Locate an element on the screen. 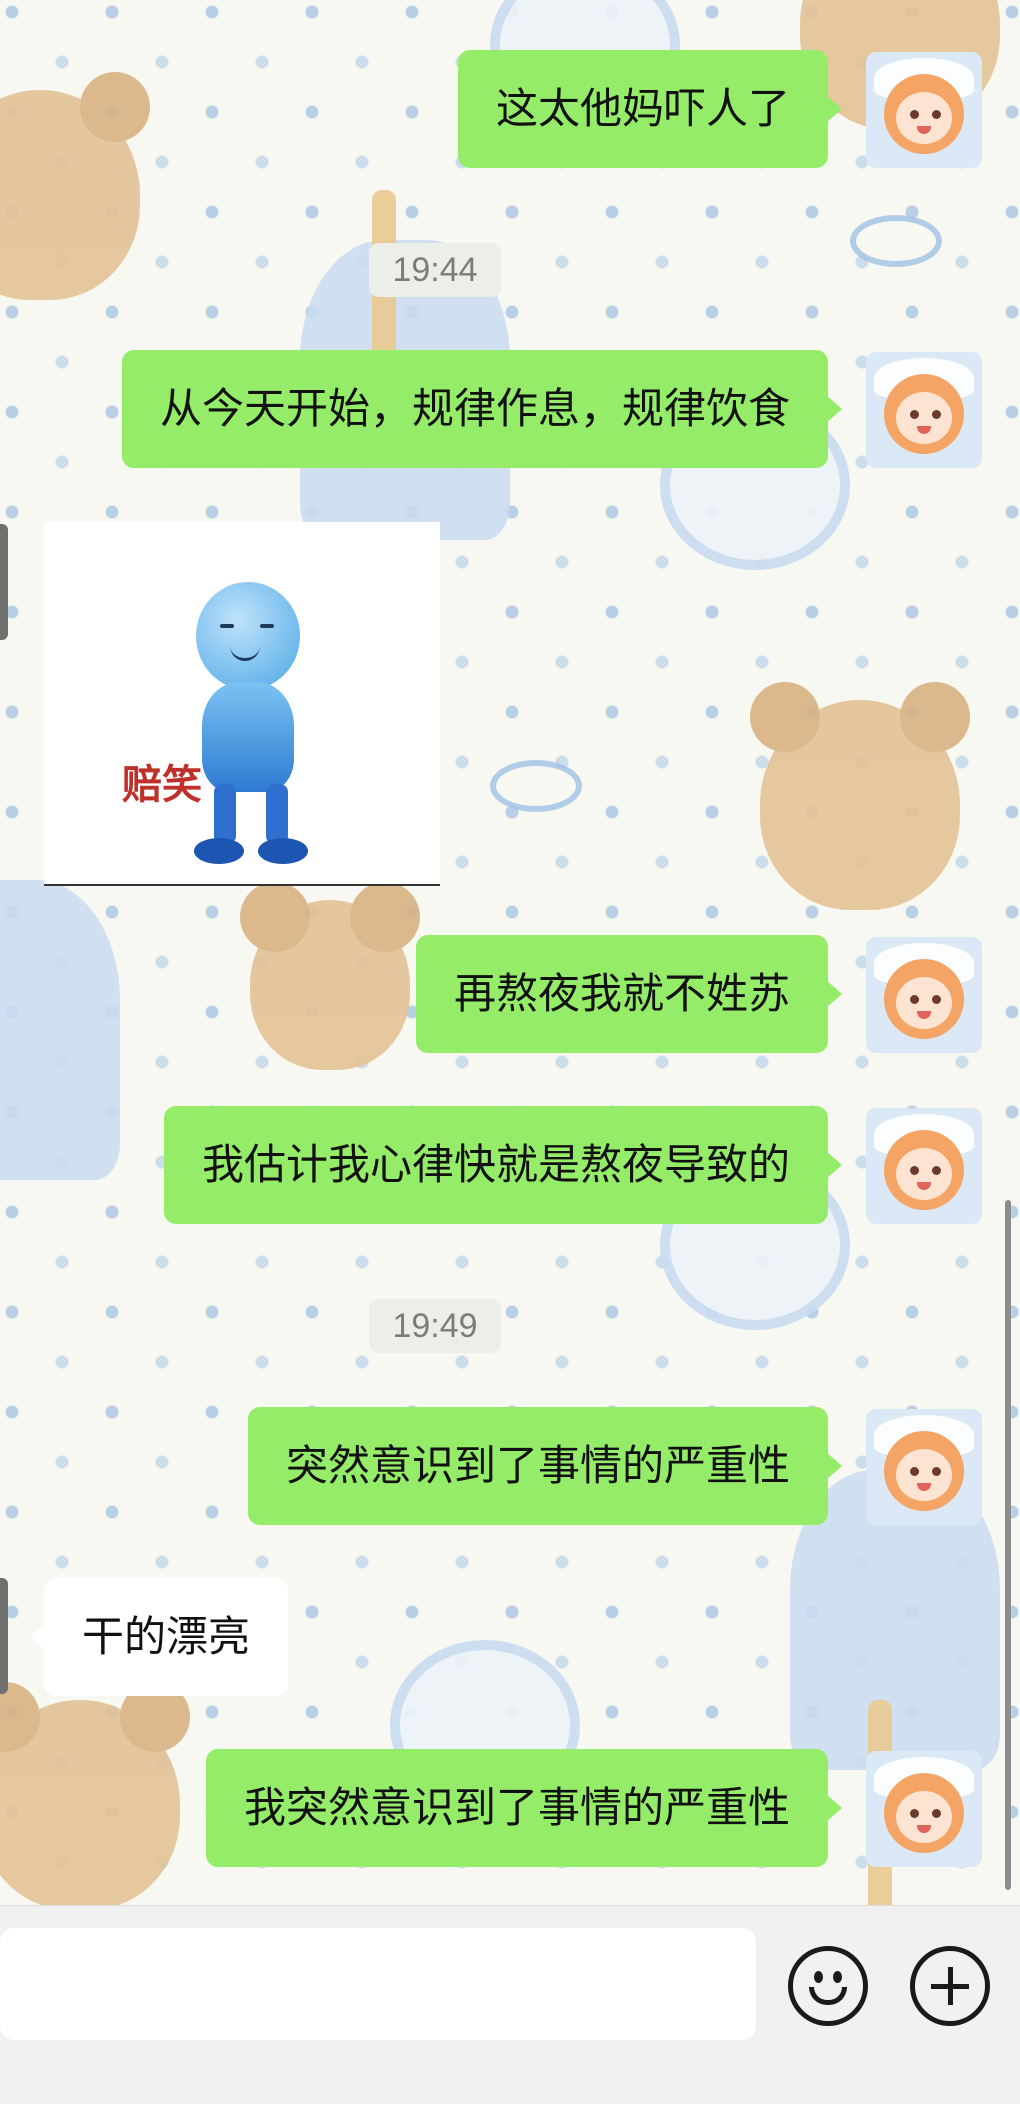  message-text: 我突然意识到了事情的严重性 is located at coordinates (516, 1807).